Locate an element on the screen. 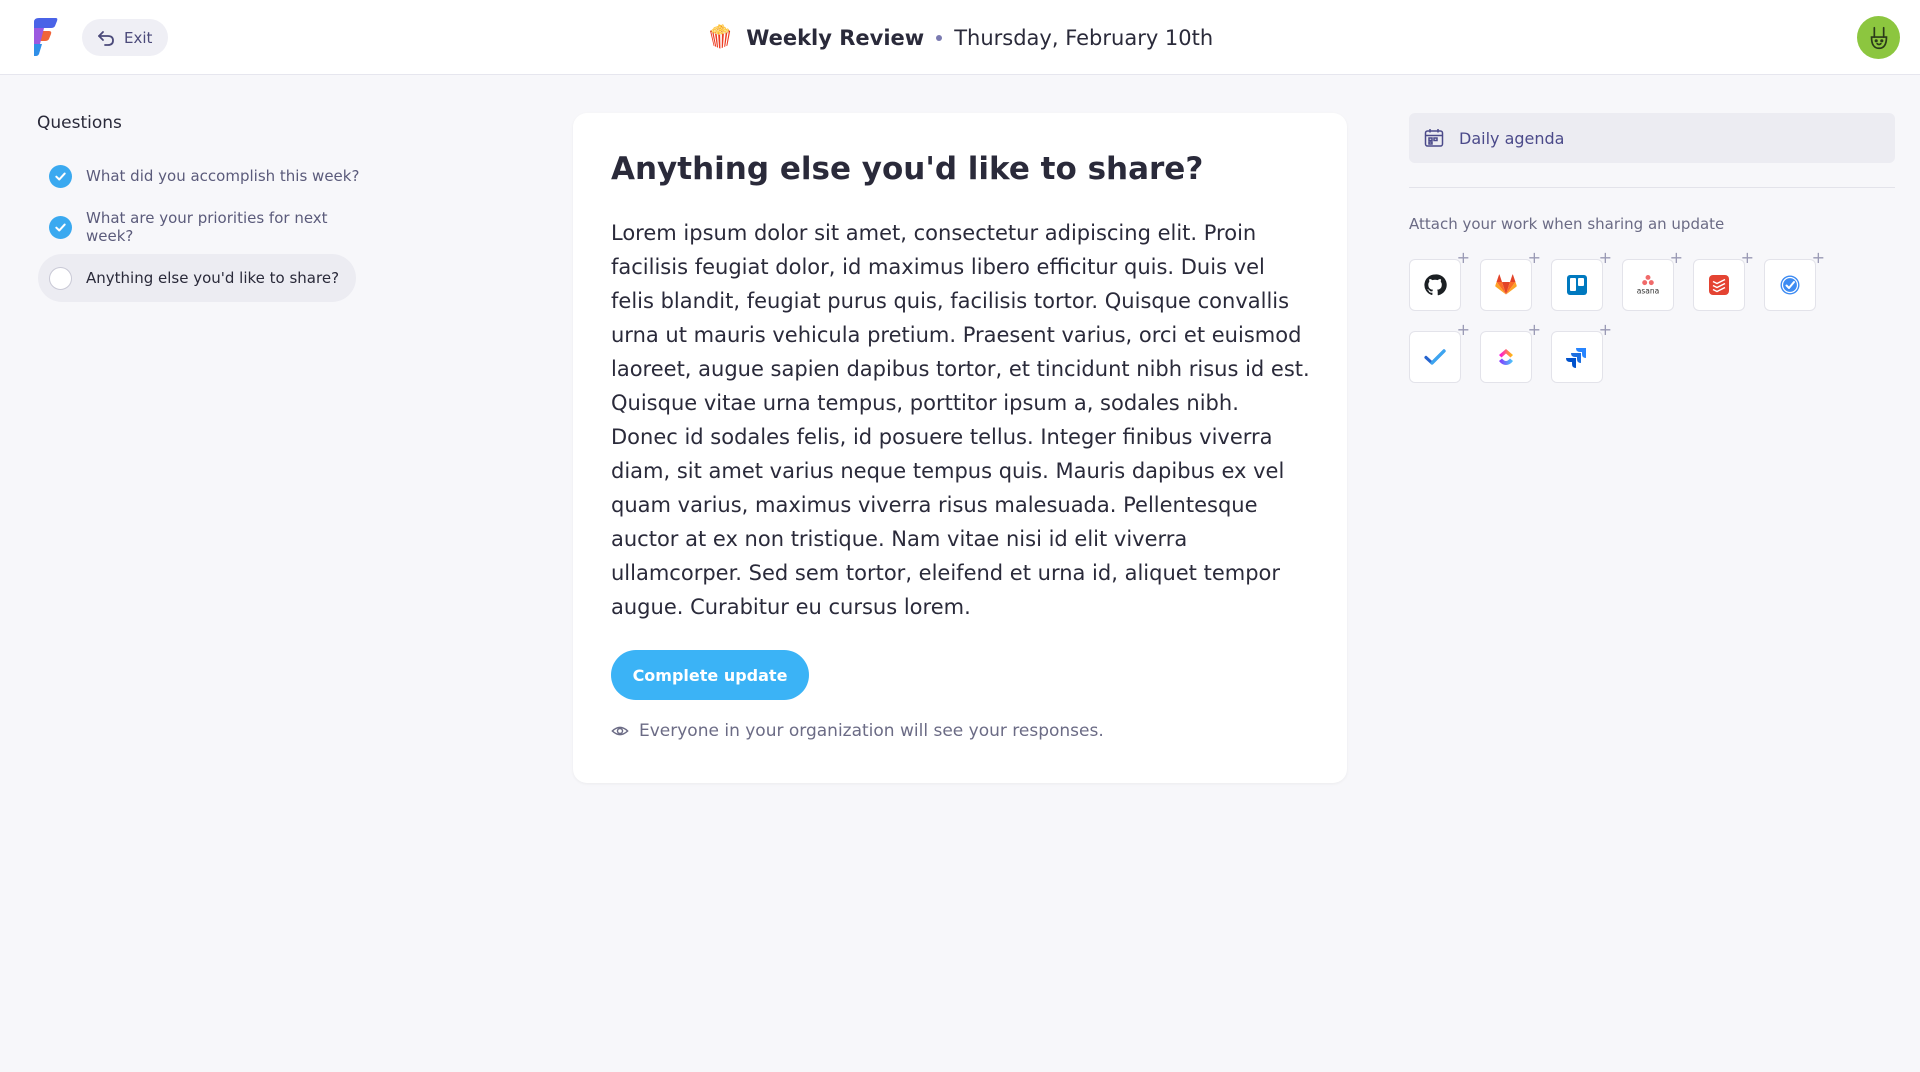 The image size is (1920, 1072). integration-microsoft-todo: + is located at coordinates (1439, 352).